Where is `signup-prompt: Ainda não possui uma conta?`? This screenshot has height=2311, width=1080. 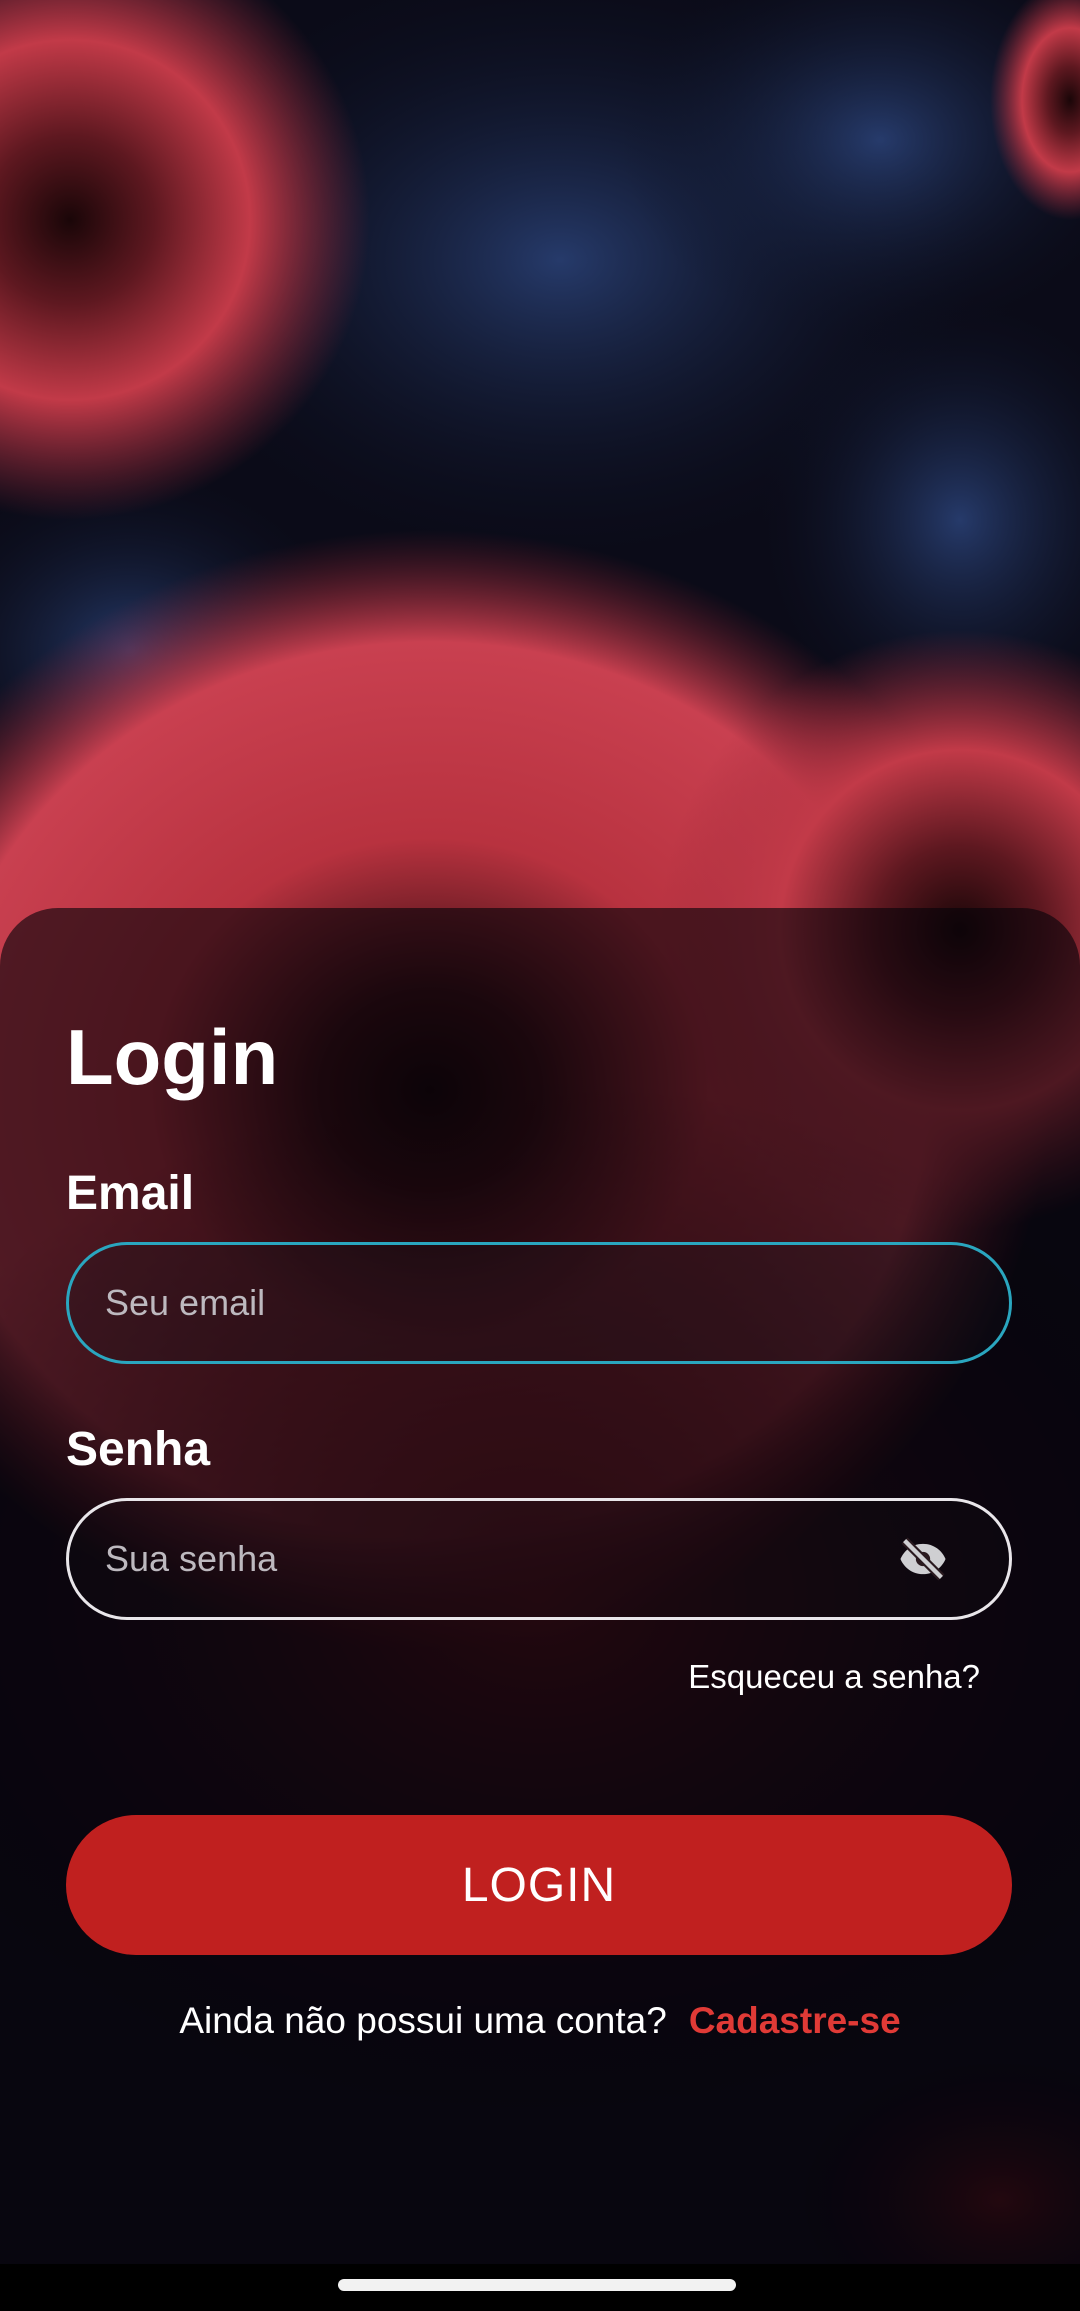
signup-prompt: Ainda não possui uma conta? is located at coordinates (423, 2020).